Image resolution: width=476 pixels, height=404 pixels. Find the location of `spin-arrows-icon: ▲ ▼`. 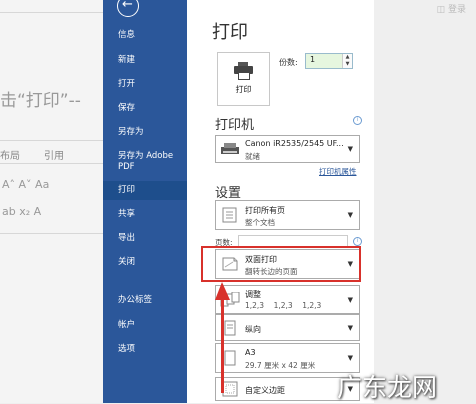

spin-arrows-icon: ▲ ▼ is located at coordinates (347, 61).